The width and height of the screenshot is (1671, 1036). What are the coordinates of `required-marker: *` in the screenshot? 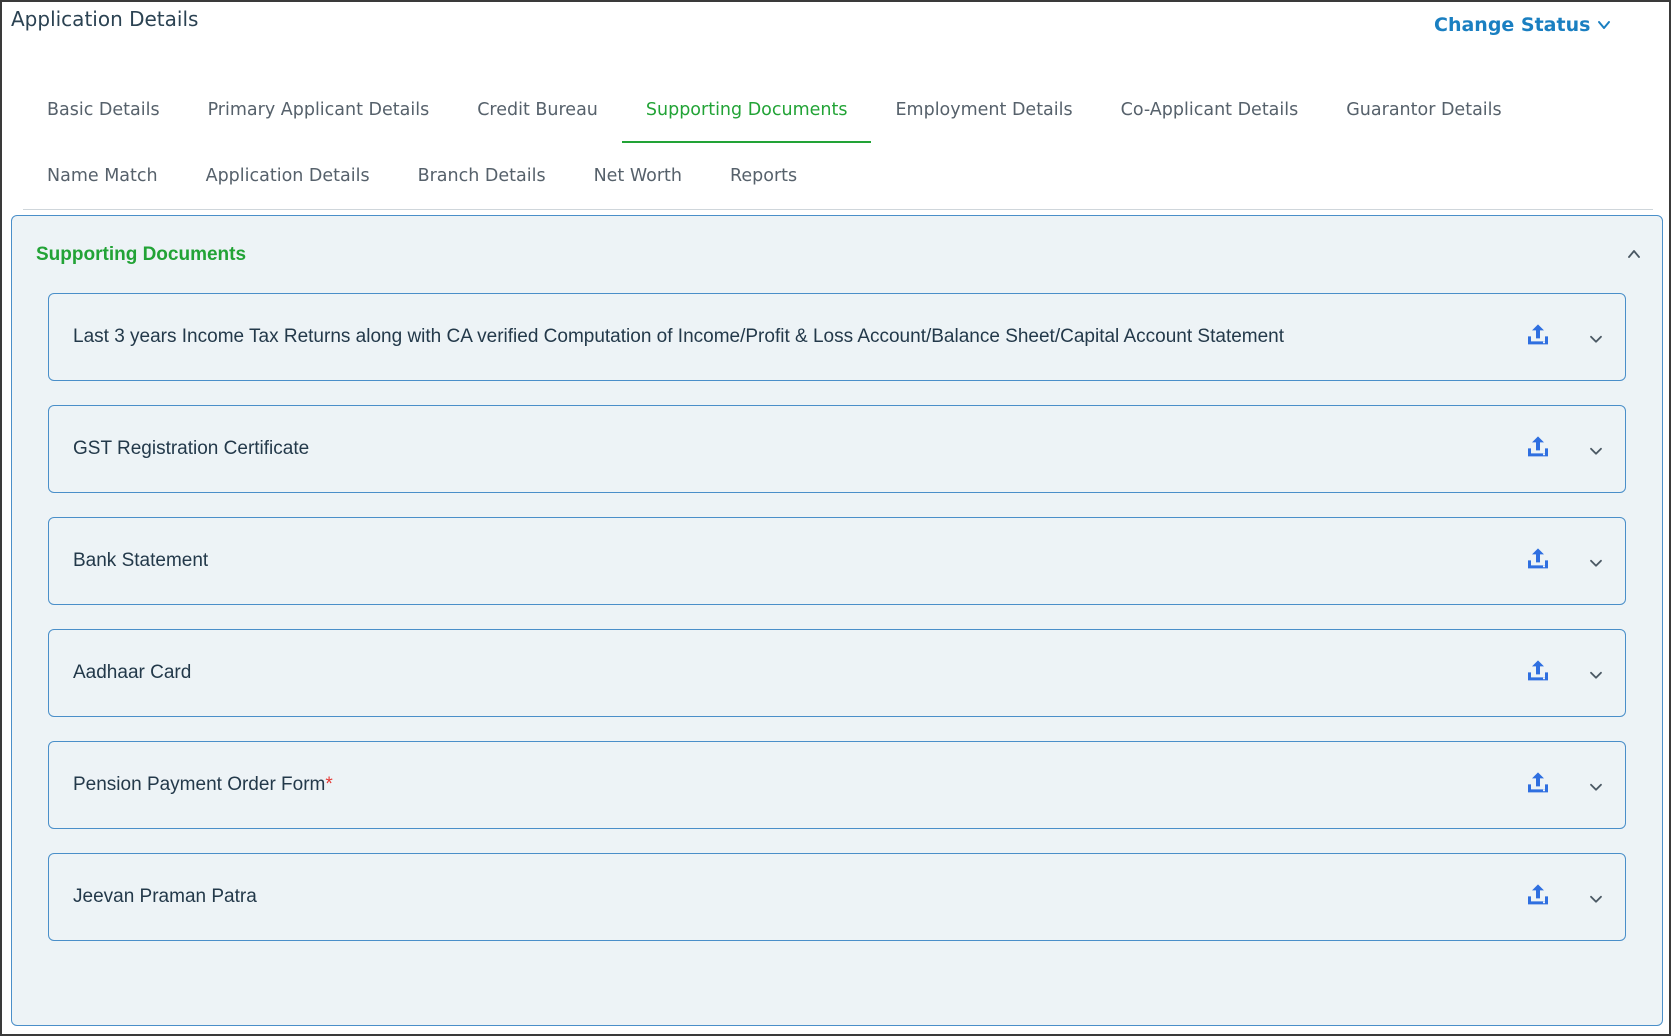 It's located at (329, 784).